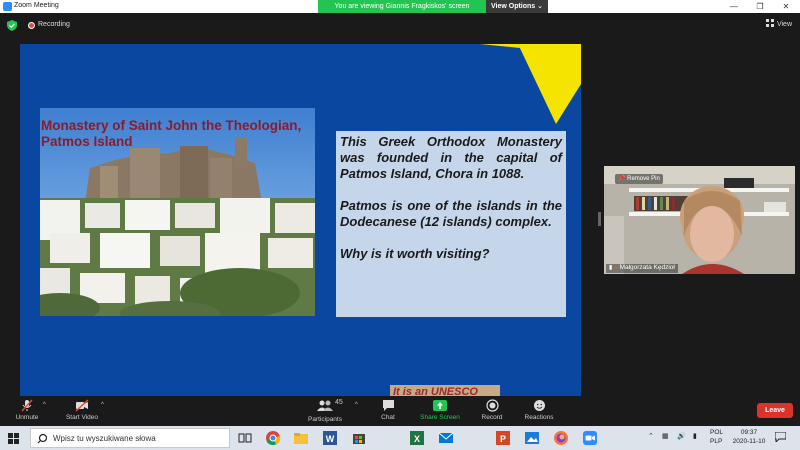 The height and width of the screenshot is (450, 800). Describe the element at coordinates (539, 417) in the screenshot. I see `reactions-label: Reactions` at that location.